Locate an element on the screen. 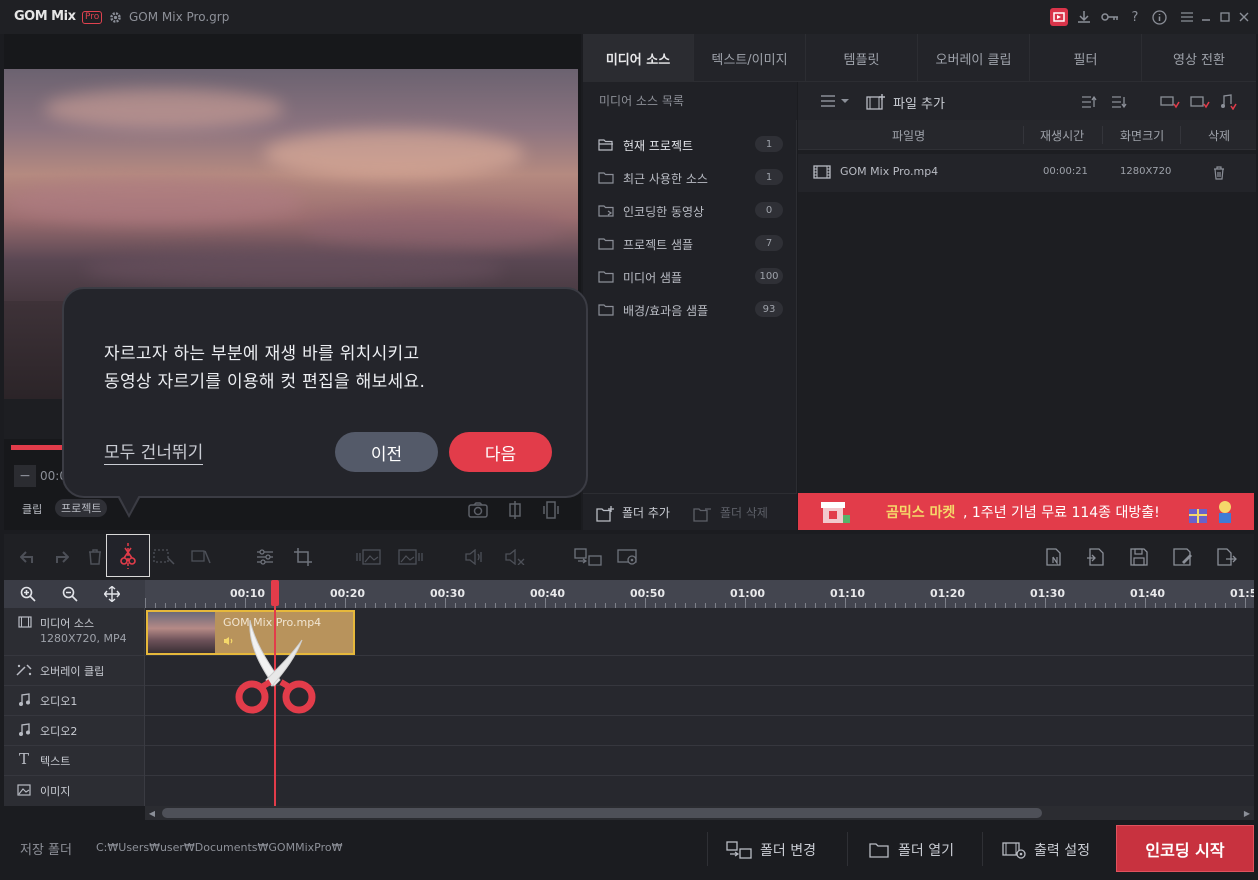 The width and height of the screenshot is (1258, 880). gear-icon is located at coordinates (115, 17).